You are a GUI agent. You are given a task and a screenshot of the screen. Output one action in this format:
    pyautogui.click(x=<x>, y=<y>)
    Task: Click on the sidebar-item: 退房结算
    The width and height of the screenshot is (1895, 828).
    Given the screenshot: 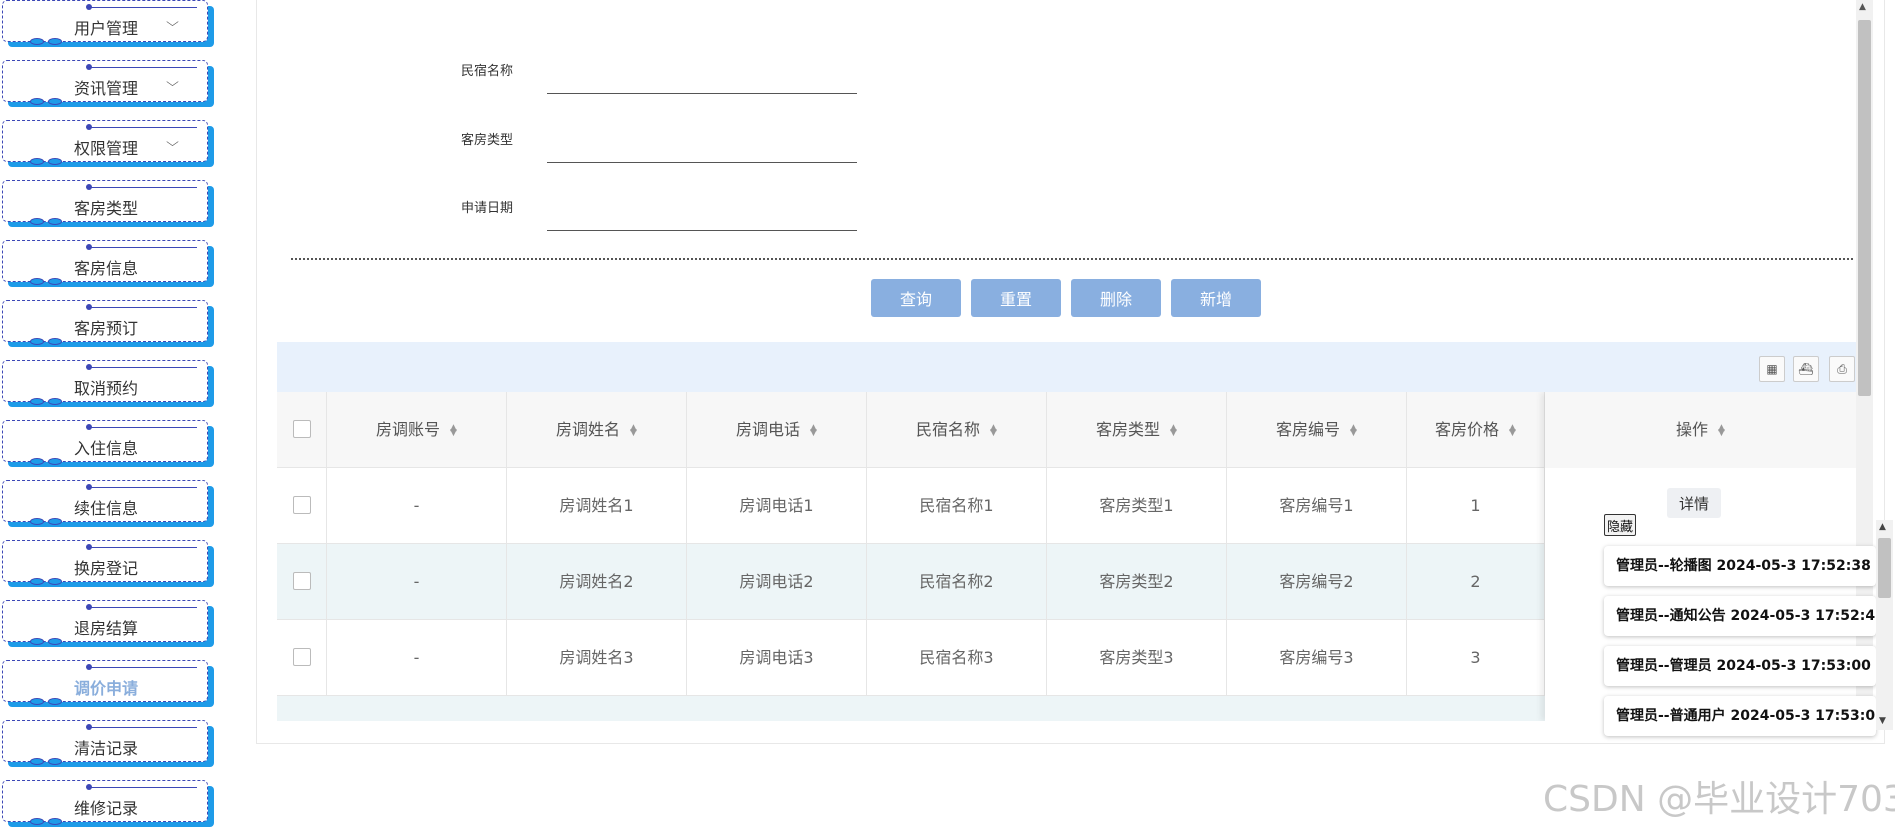 What is the action you would take?
    pyautogui.click(x=107, y=624)
    